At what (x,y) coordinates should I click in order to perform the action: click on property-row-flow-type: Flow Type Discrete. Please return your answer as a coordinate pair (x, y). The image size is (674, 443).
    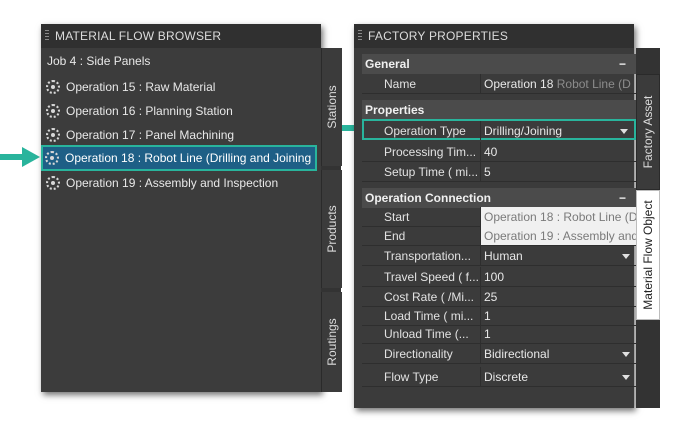
    Looking at the image, I should click on (499, 377).